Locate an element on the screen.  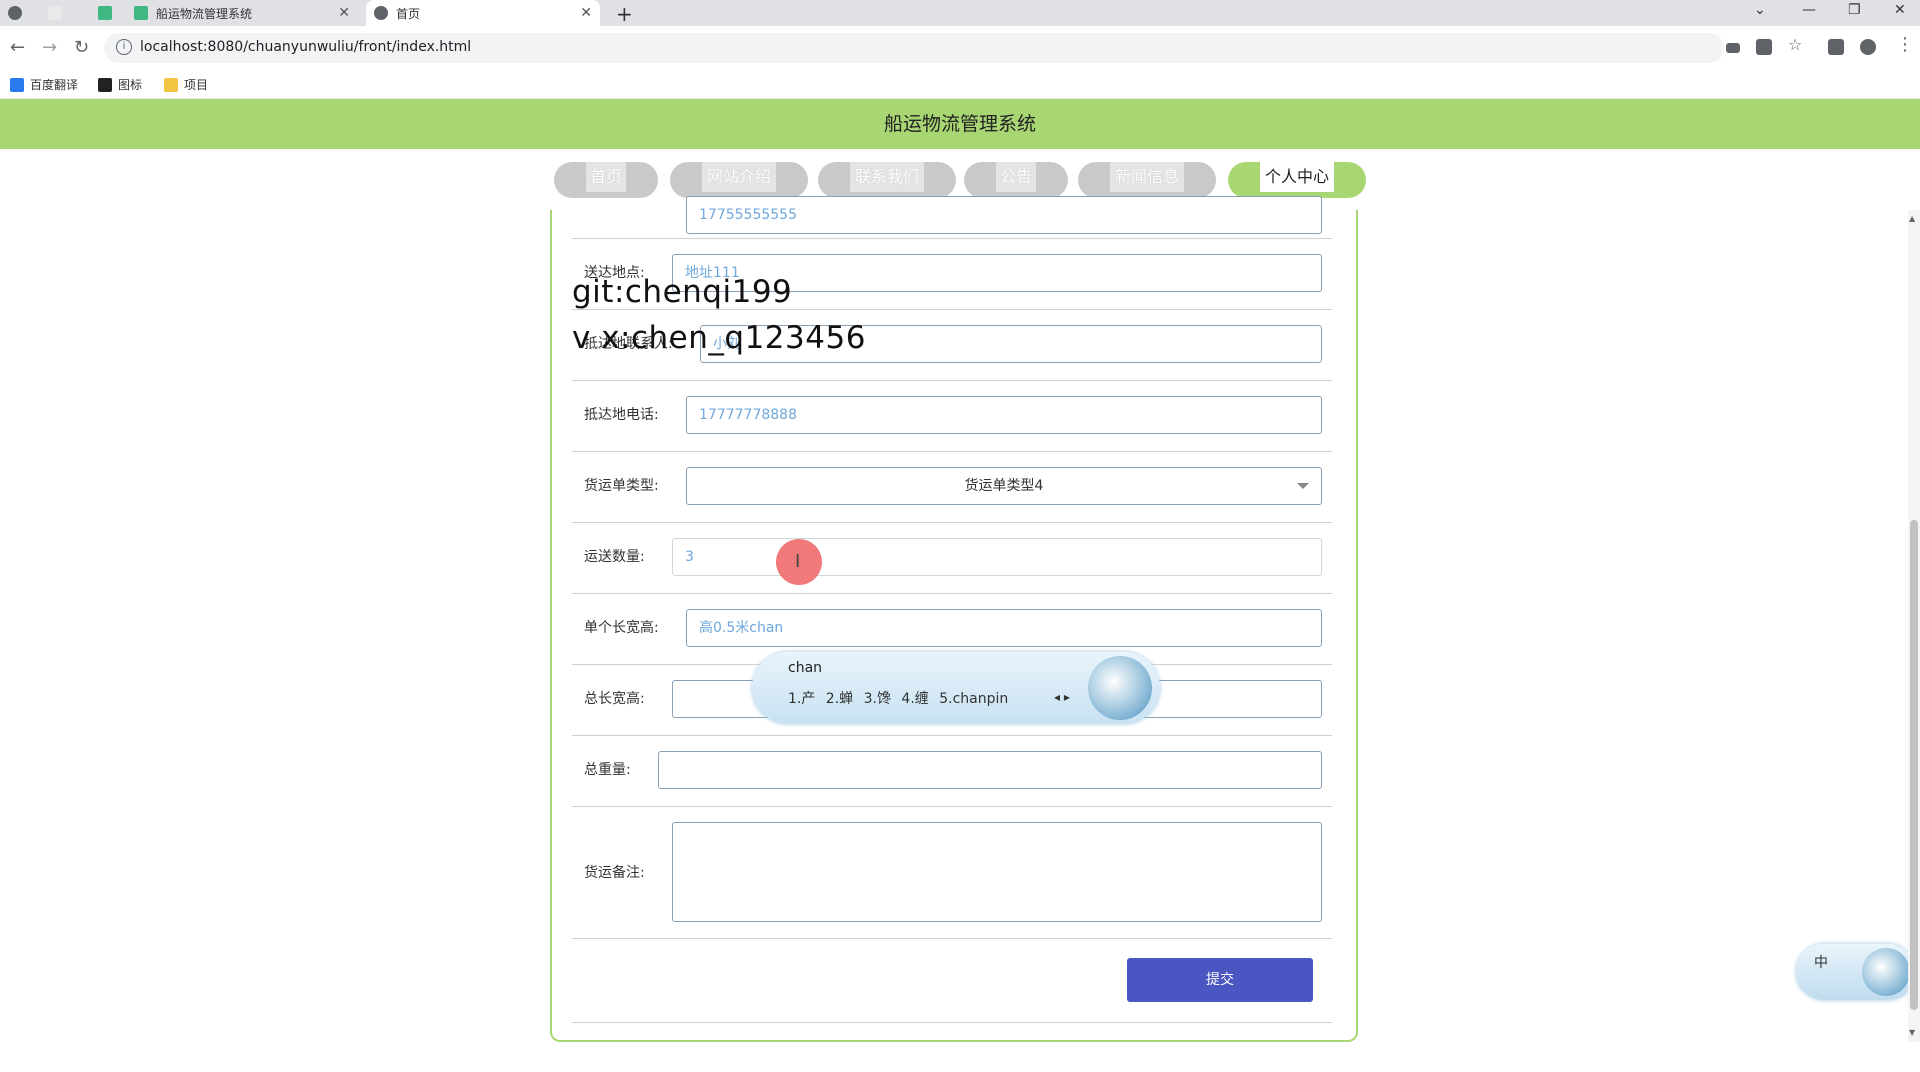
chevron-down-icon is located at coordinates (1303, 486).